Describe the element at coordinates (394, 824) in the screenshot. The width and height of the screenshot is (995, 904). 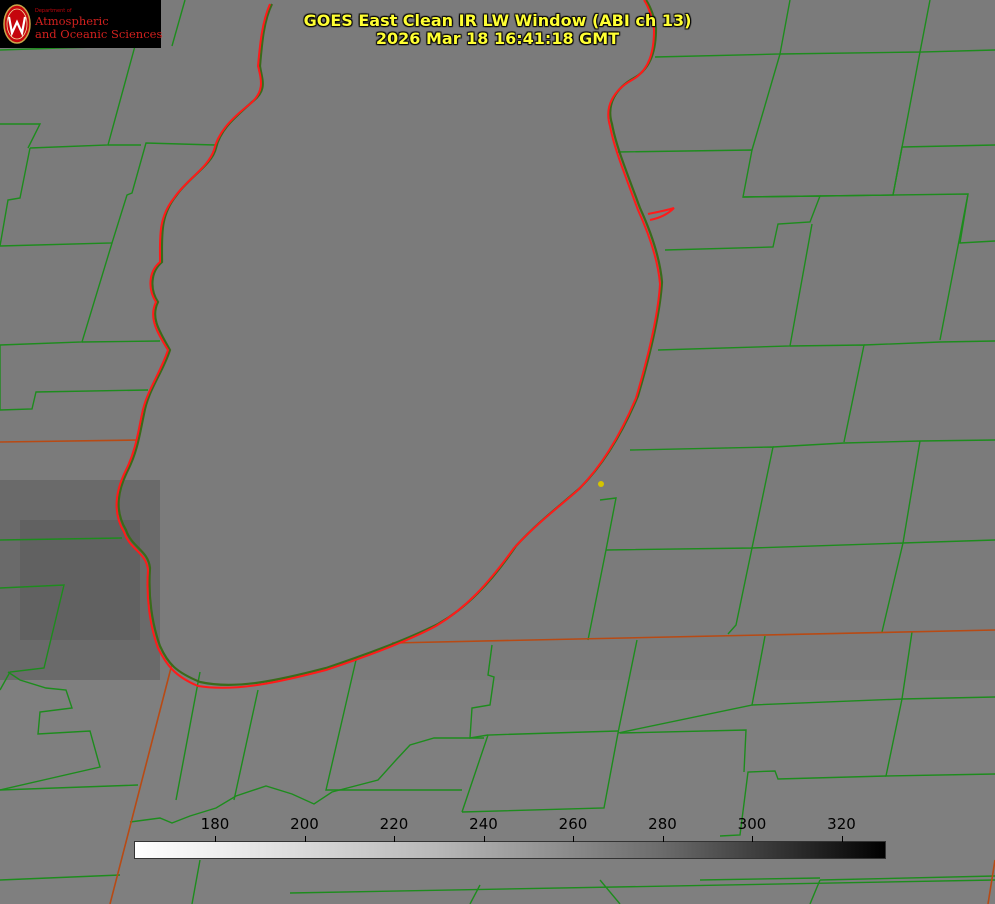
I see `colorbar-tick-label: 220` at that location.